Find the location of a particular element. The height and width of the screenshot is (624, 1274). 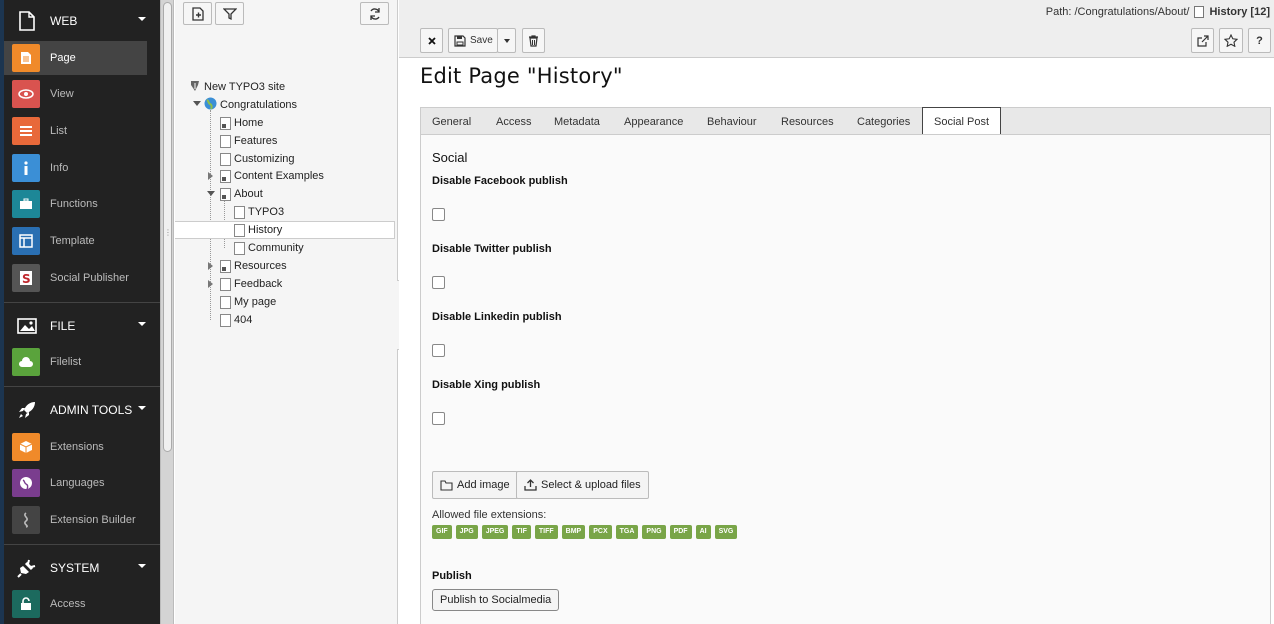

tree-item-features: Features is located at coordinates (305, 141).